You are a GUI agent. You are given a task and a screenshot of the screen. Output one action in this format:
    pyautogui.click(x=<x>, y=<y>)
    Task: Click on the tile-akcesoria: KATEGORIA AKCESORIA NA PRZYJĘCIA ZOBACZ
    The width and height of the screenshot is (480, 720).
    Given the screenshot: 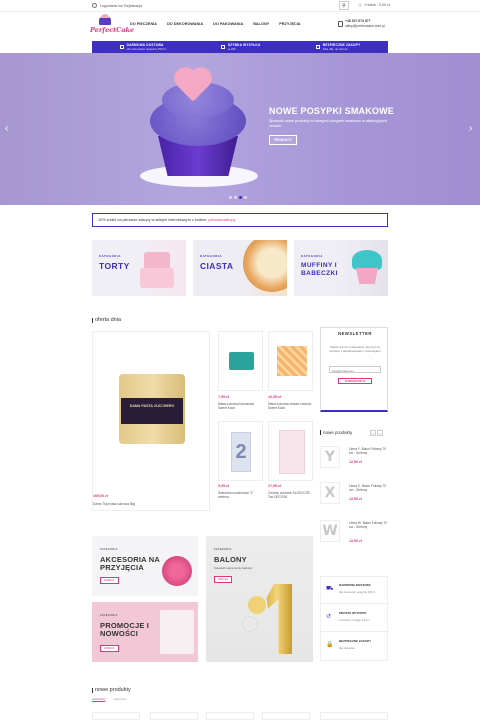 What is the action you would take?
    pyautogui.click(x=145, y=566)
    